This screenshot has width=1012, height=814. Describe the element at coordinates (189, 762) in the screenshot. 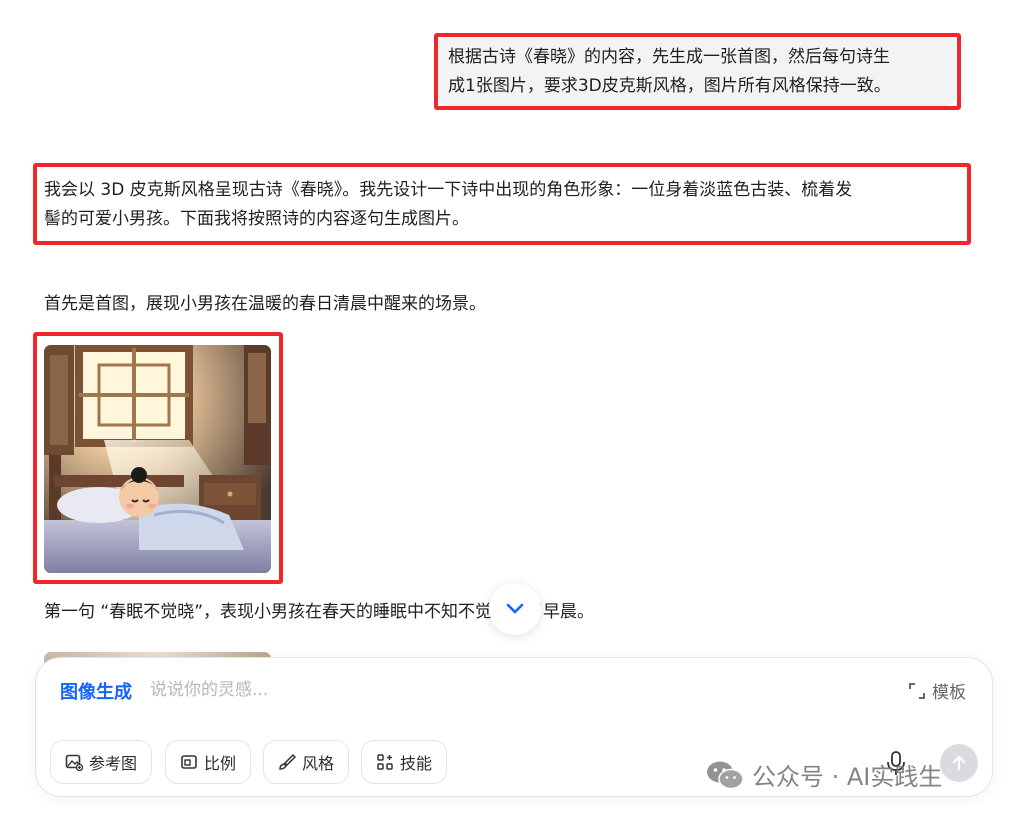

I see `aspect-ratio-icon` at that location.